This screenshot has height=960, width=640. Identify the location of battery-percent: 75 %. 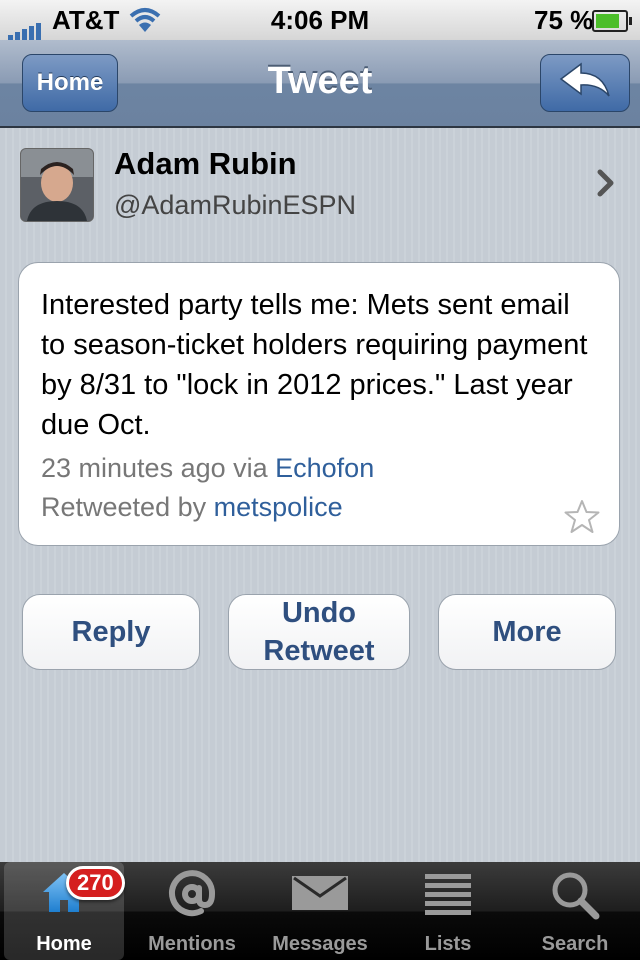
(564, 20).